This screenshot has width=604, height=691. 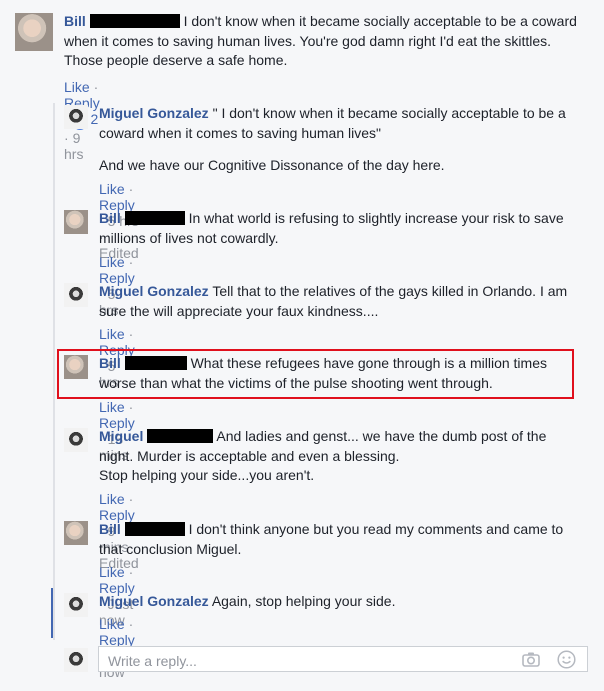 What do you see at coordinates (121, 436) in the screenshot?
I see `author-name: Miguel` at bounding box center [121, 436].